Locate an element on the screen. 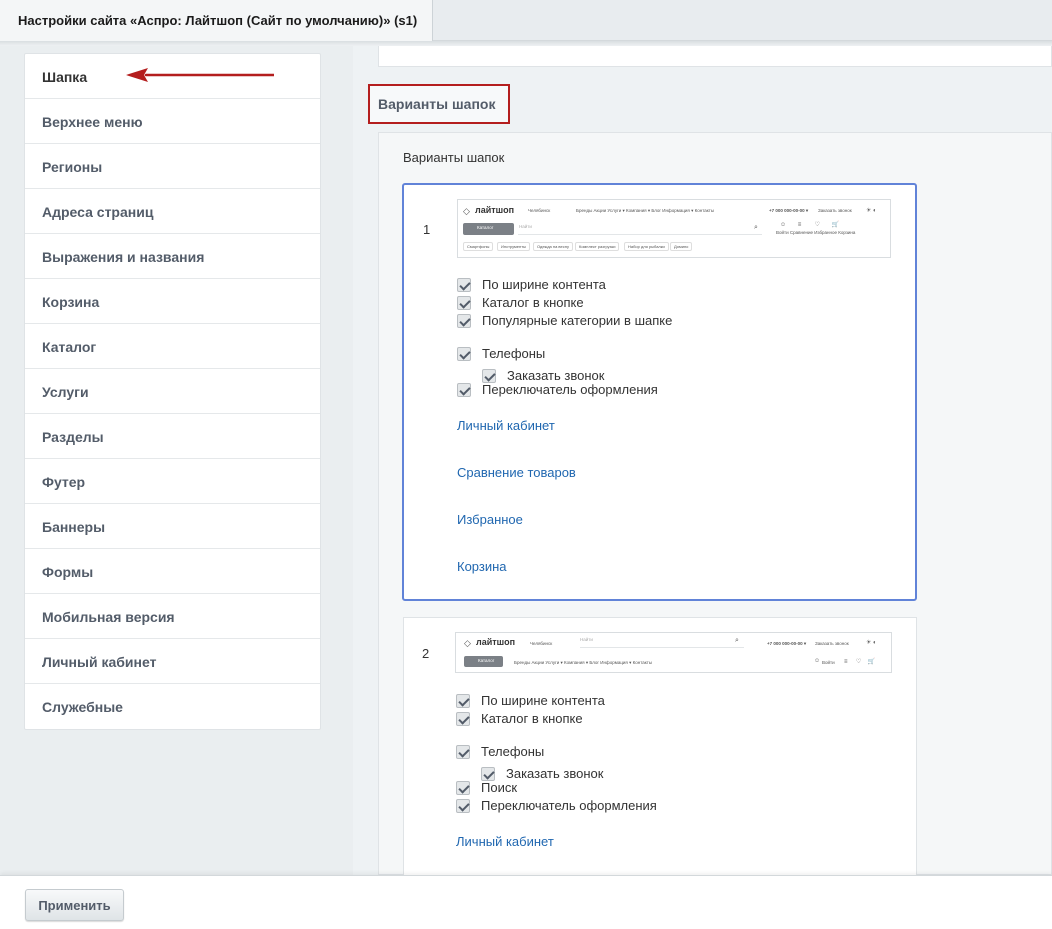 Image resolution: width=1052 pixels, height=929 pixels. sidebar-item-service: Служебные is located at coordinates (172, 706).